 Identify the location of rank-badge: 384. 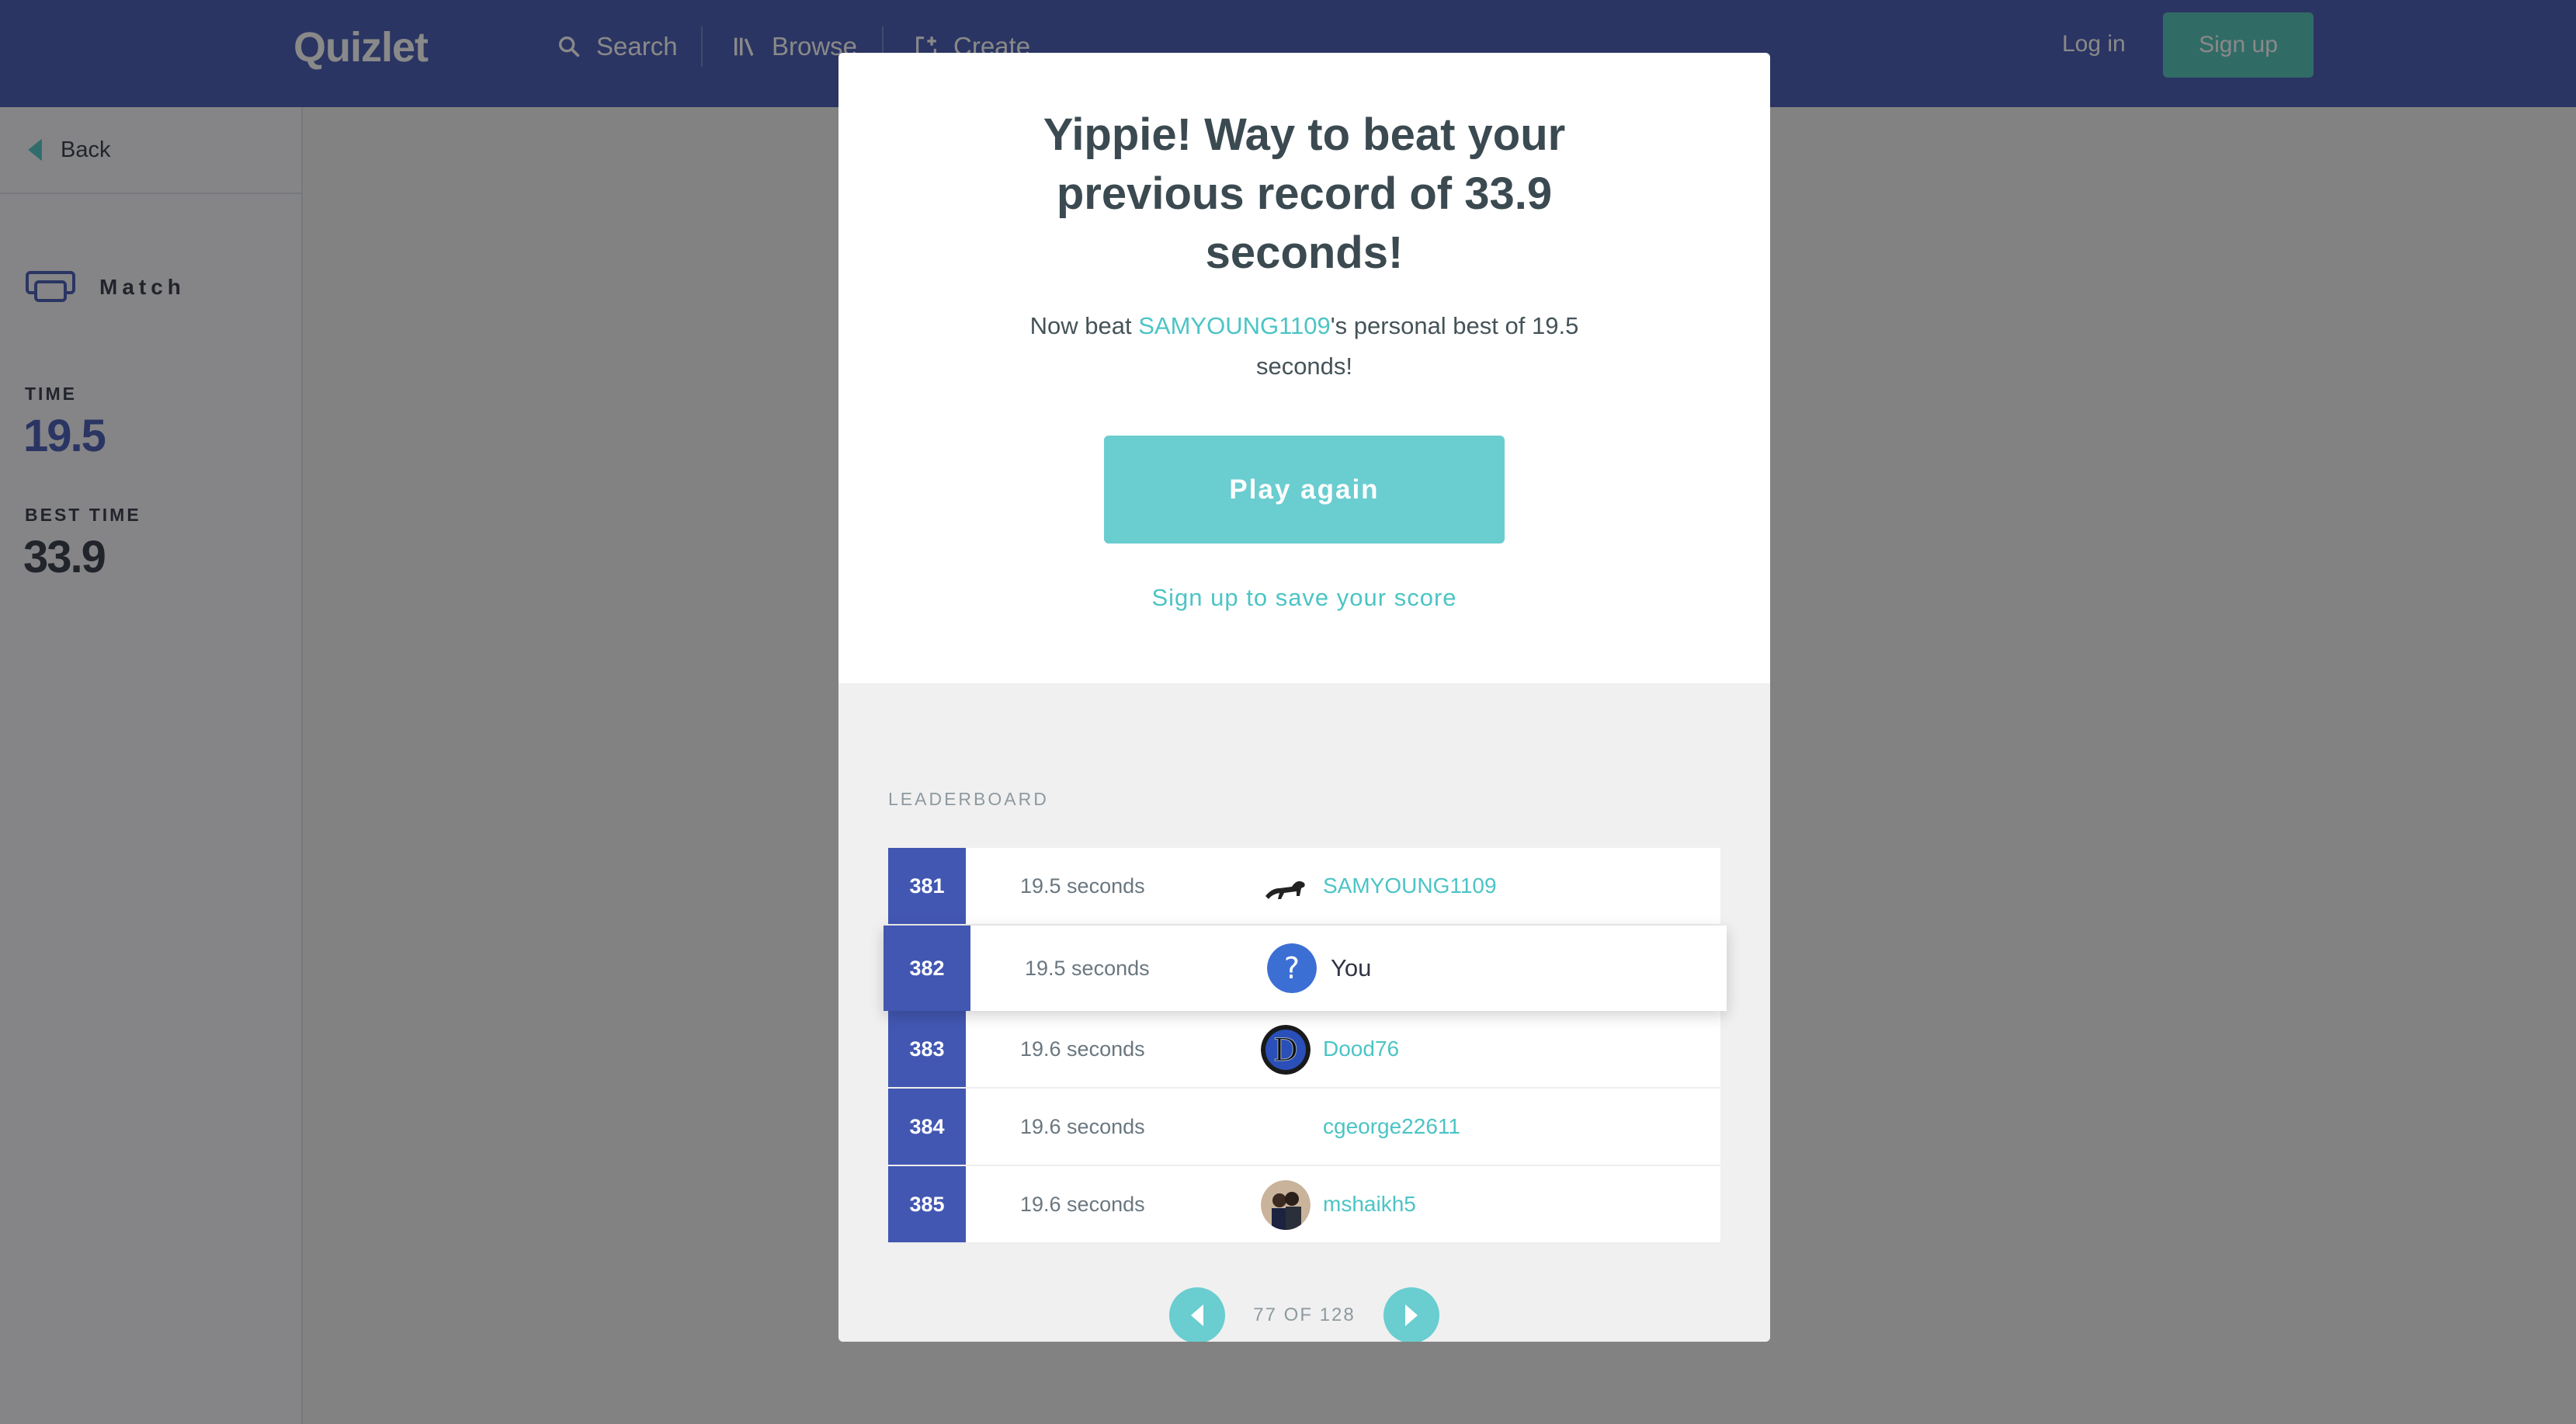
(927, 1127).